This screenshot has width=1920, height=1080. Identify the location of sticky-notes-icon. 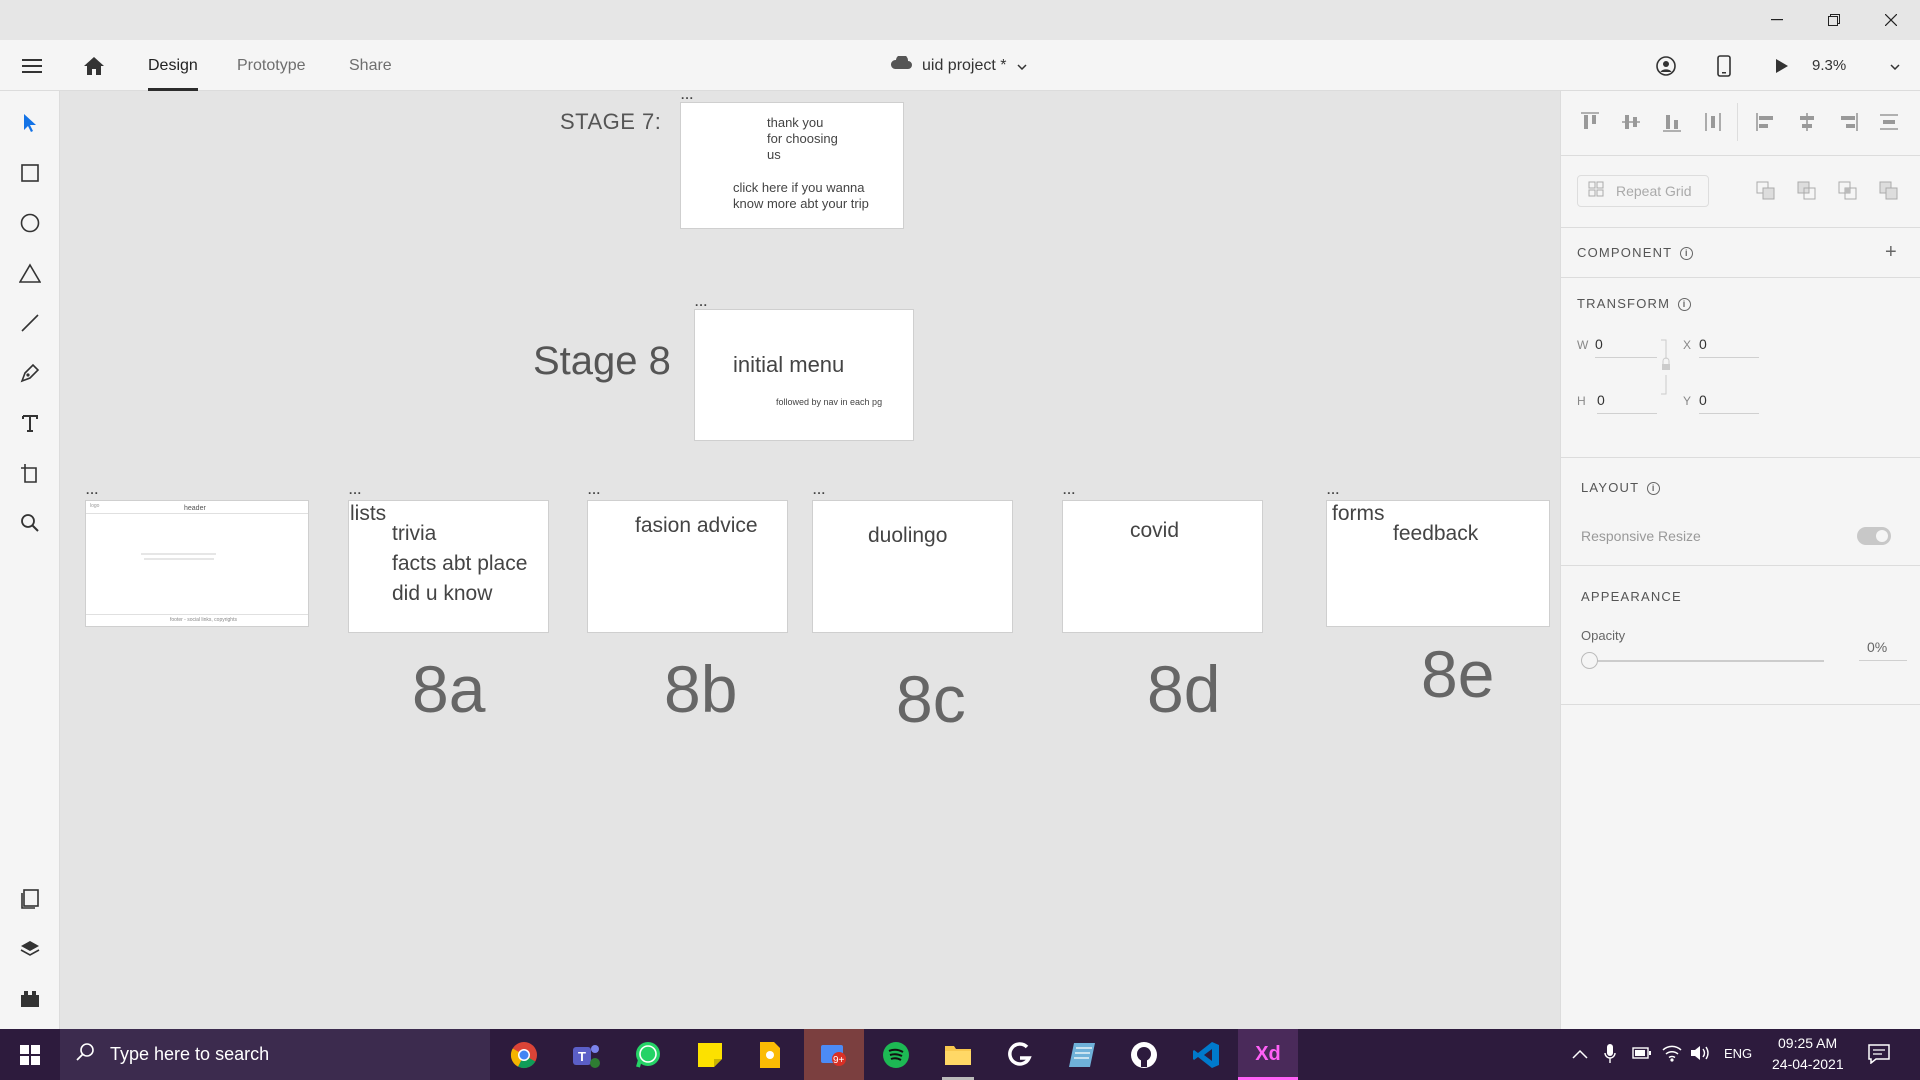
(710, 1054).